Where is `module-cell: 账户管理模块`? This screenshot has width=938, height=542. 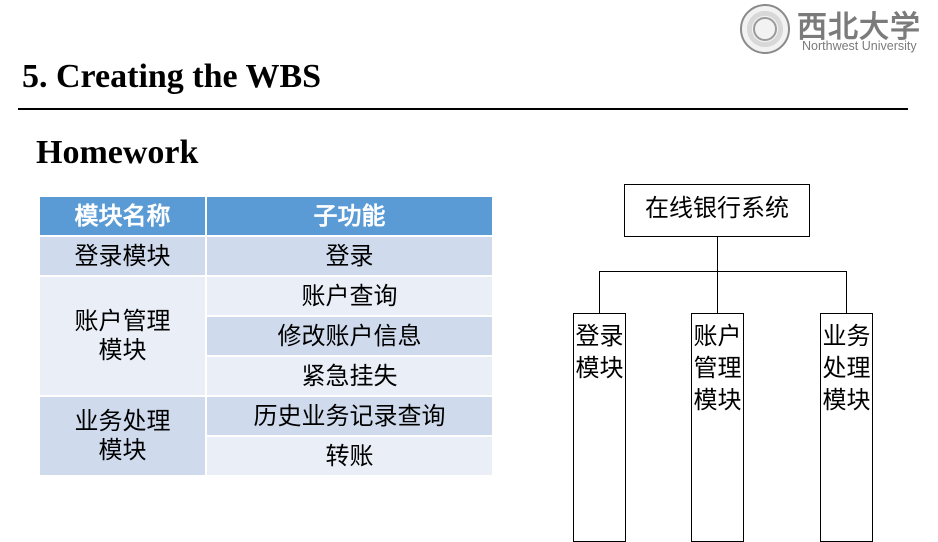
module-cell: 账户管理模块 is located at coordinates (122, 336).